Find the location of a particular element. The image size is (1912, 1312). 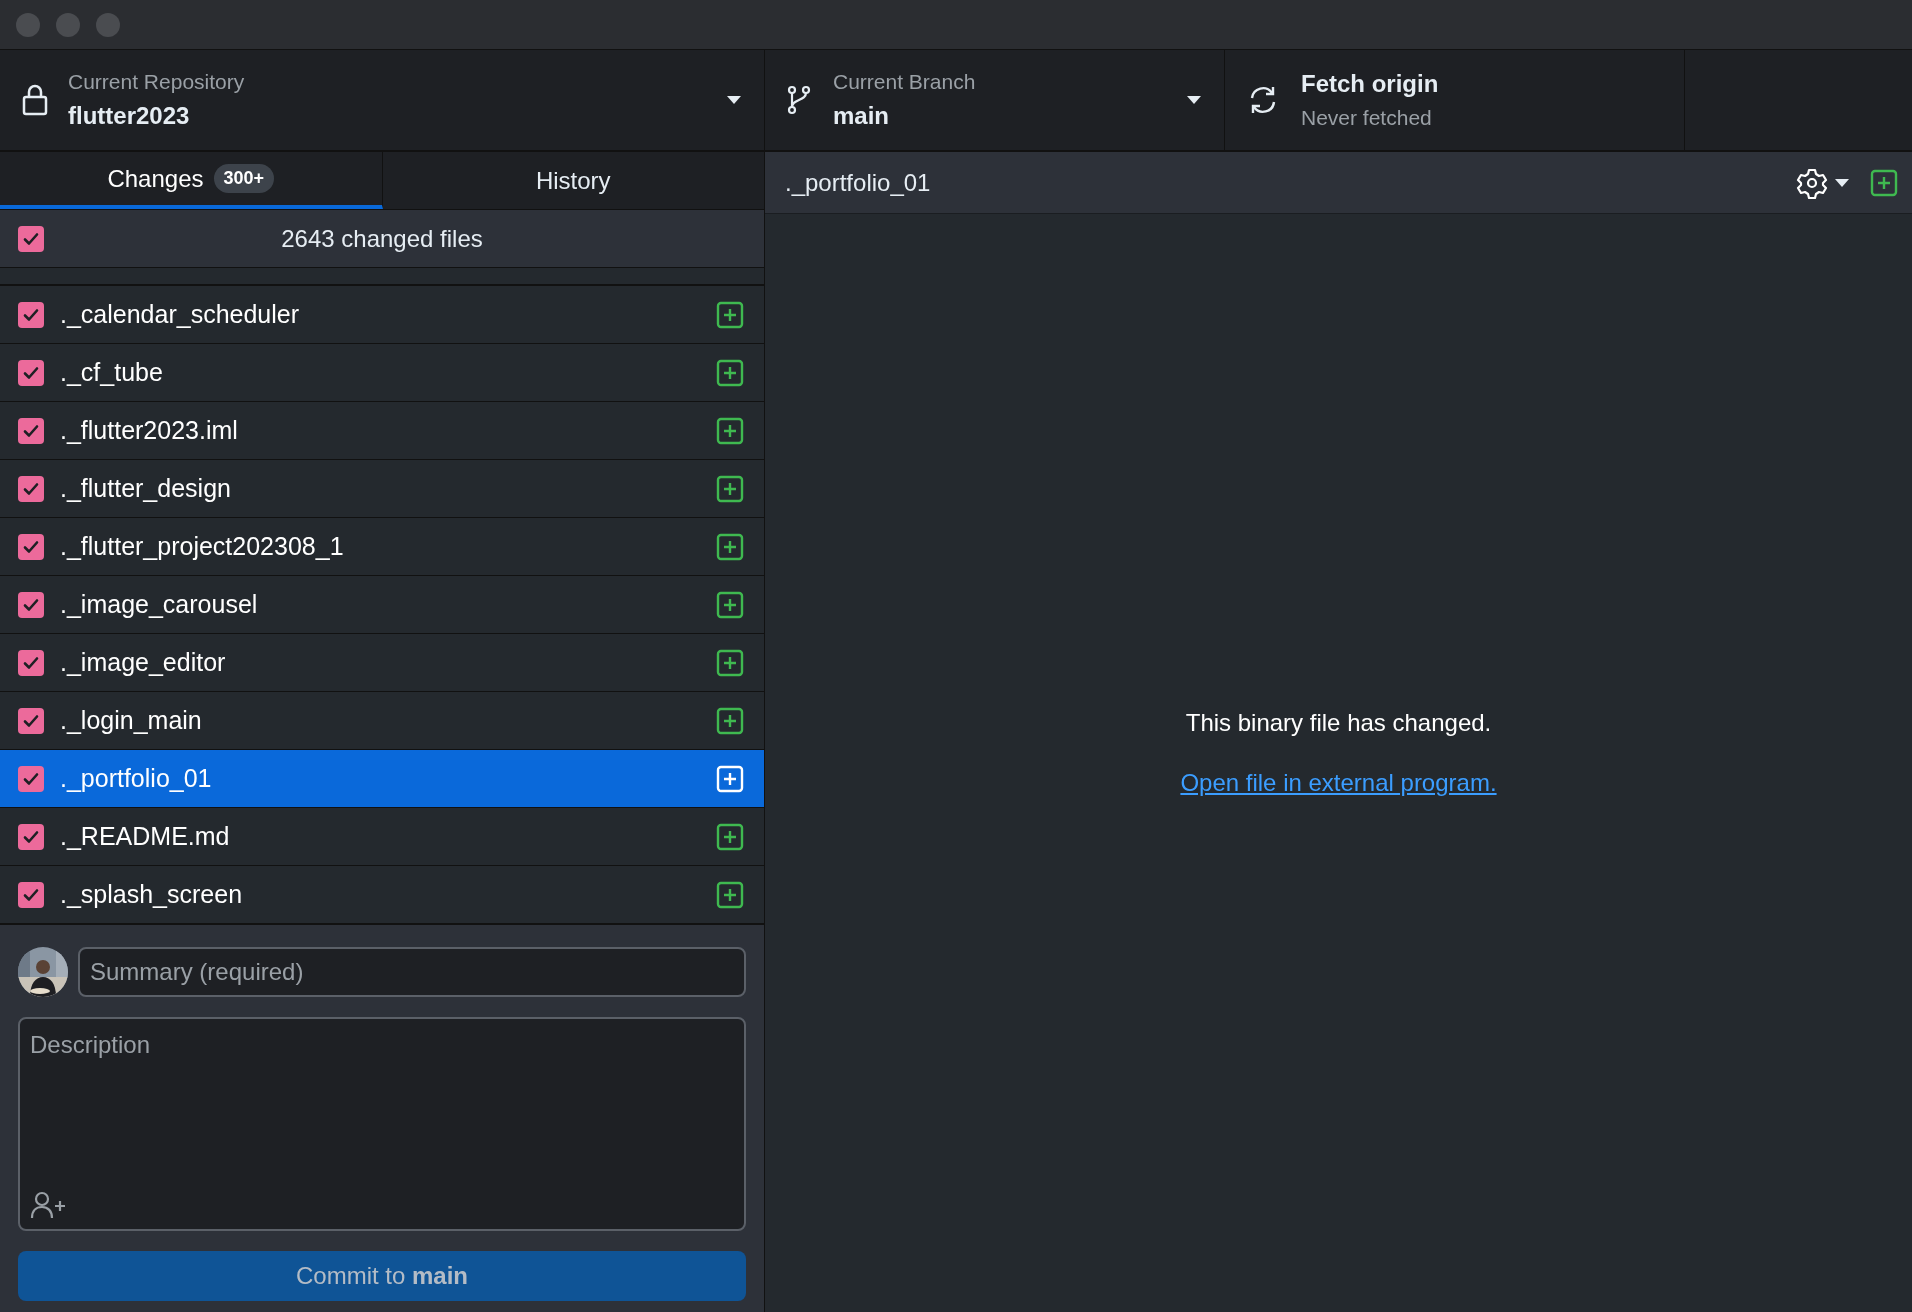

settings-icon is located at coordinates (1812, 182).